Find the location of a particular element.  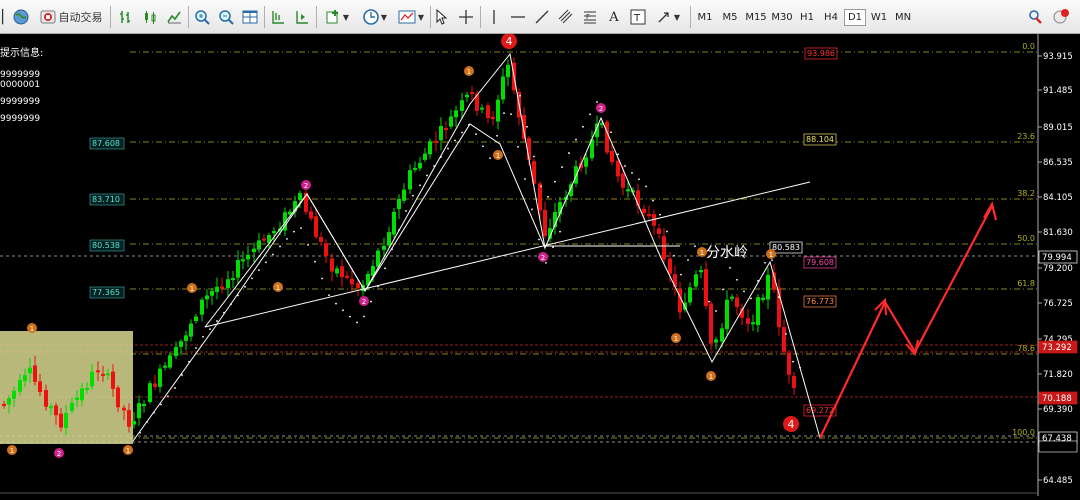

text-label-icon: A is located at coordinates (614, 17).